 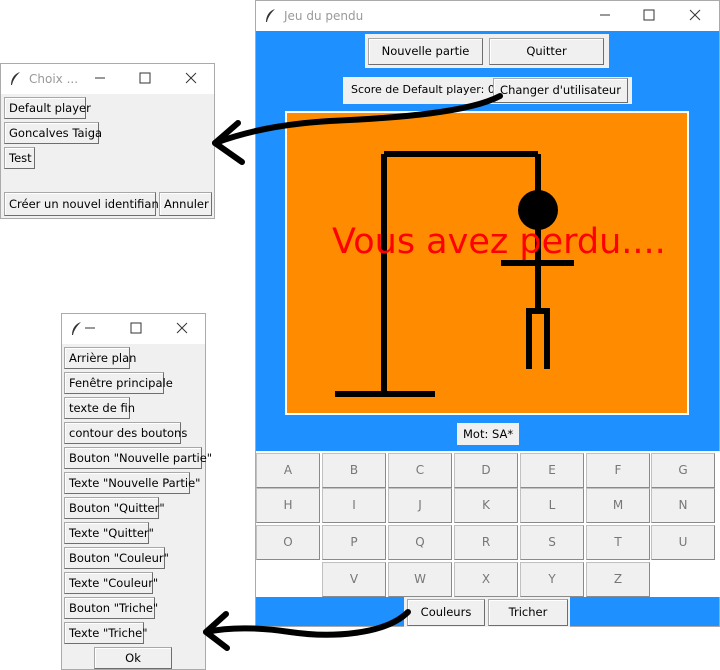 I want to click on user-button-goncalves-taiga: Goncalves Taiga, so click(x=53, y=133).